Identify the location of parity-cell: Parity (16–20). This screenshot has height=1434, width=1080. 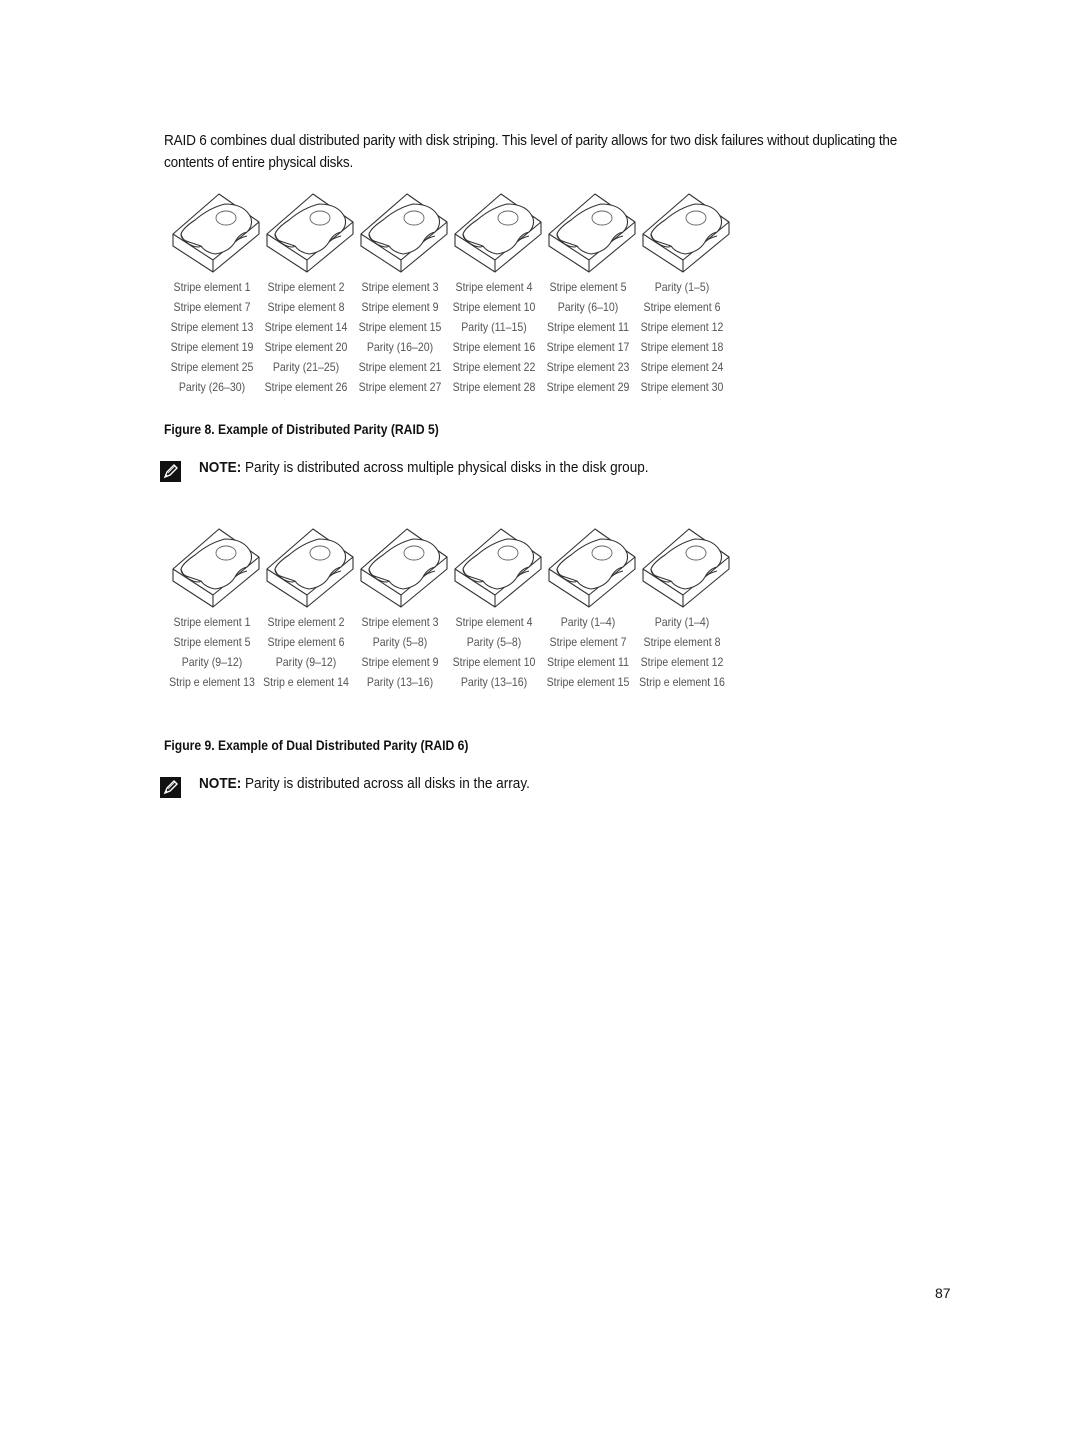
(400, 347).